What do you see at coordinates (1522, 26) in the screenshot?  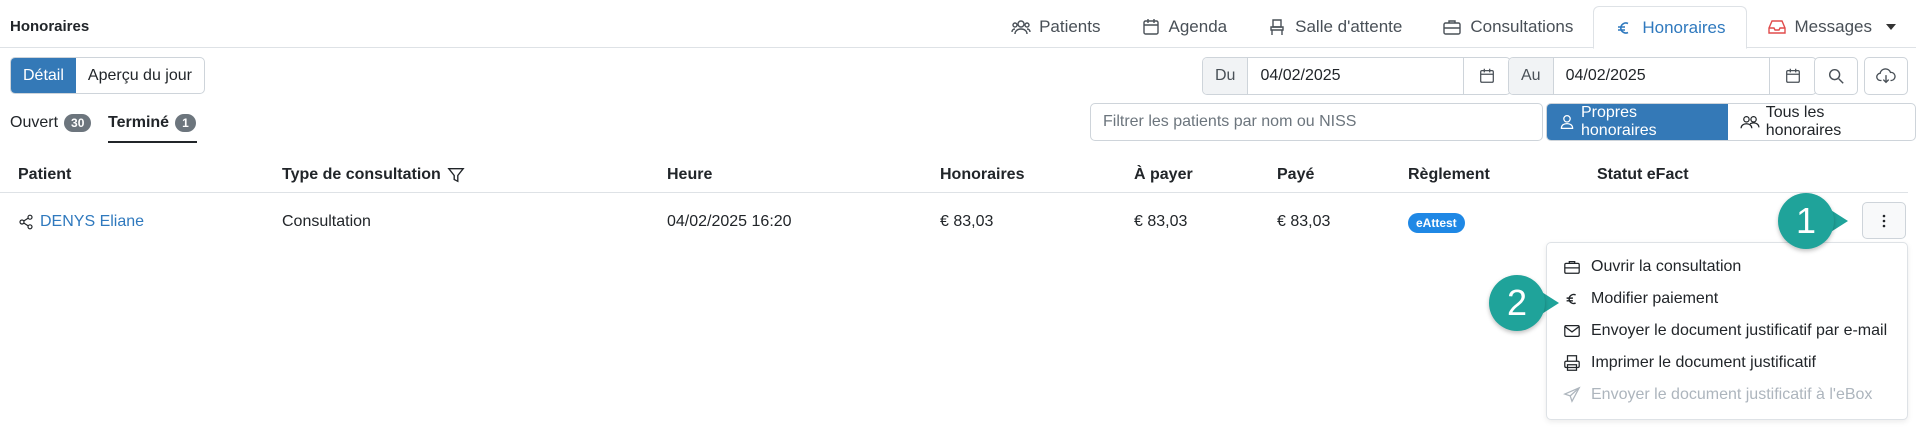 I see `nav-label: Consultations` at bounding box center [1522, 26].